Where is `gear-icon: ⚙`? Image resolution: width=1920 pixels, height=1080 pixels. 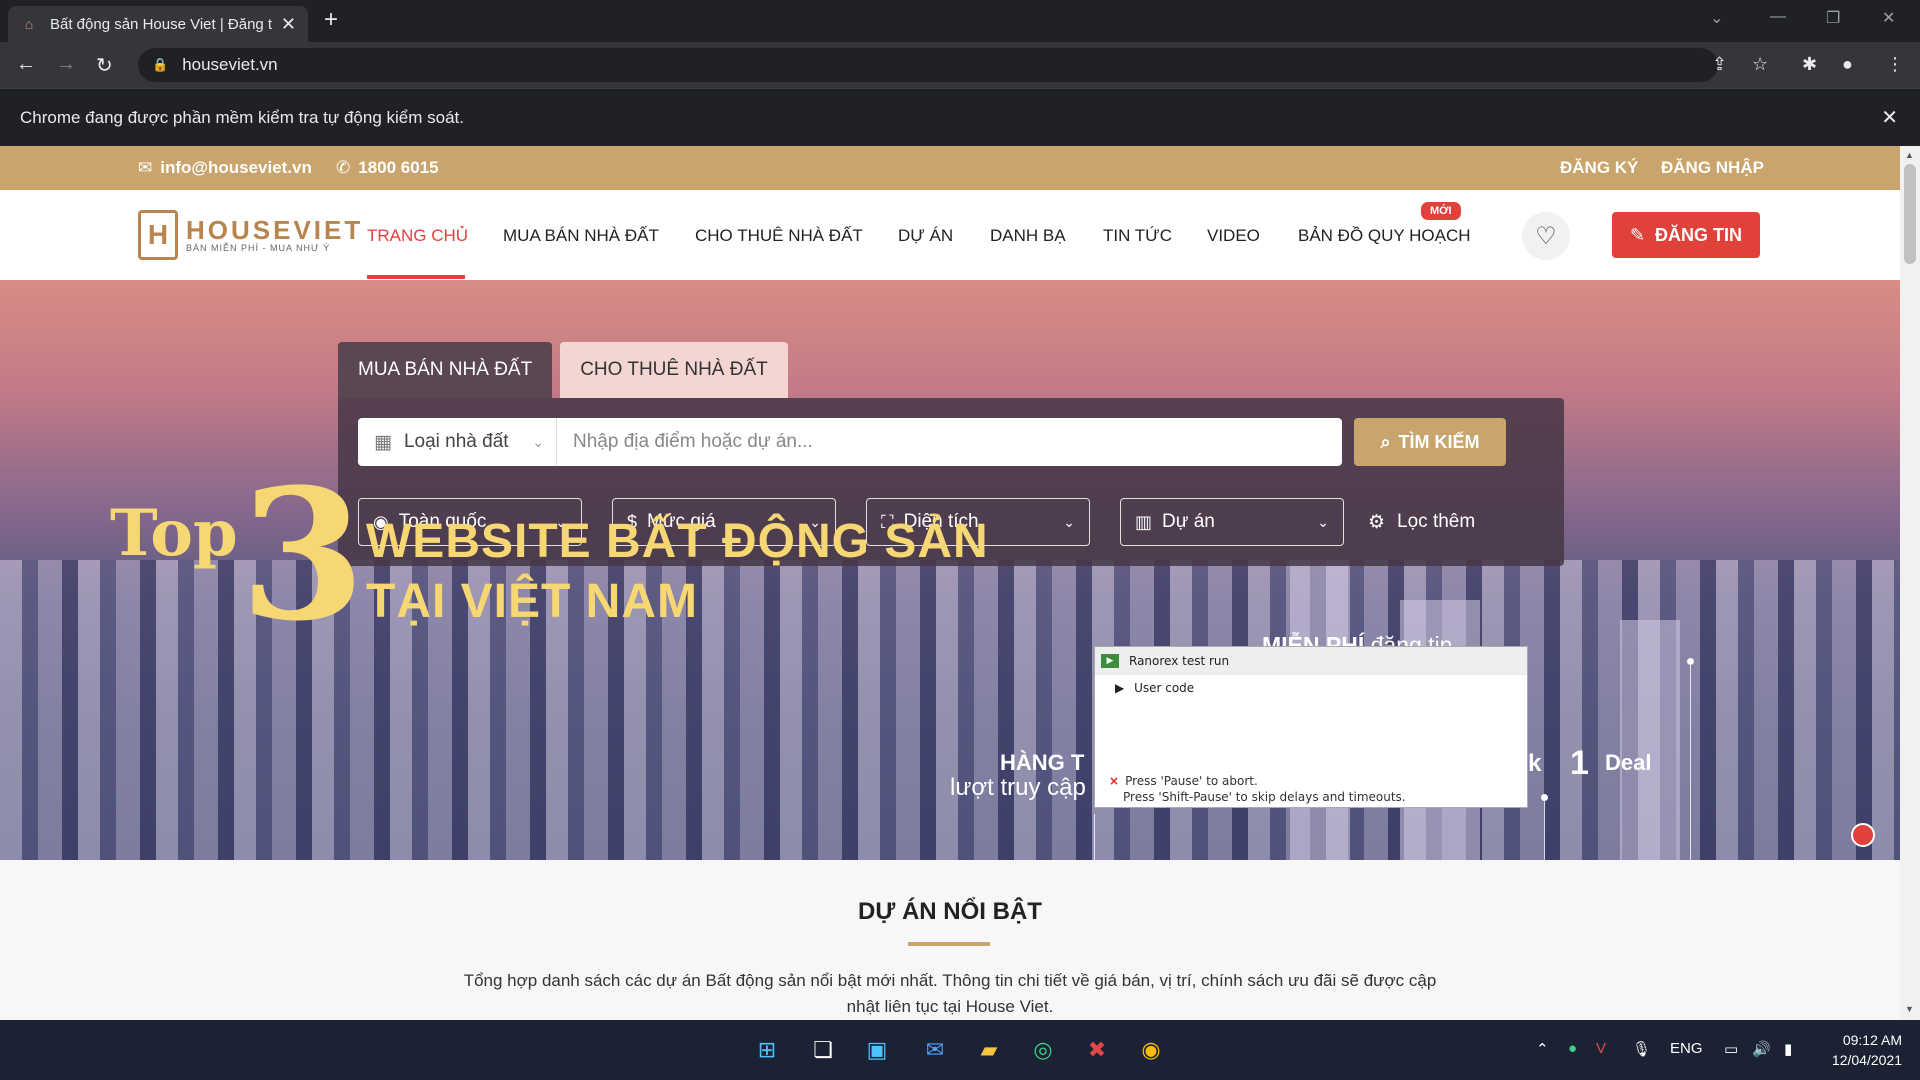
gear-icon: ⚙ is located at coordinates (1377, 522).